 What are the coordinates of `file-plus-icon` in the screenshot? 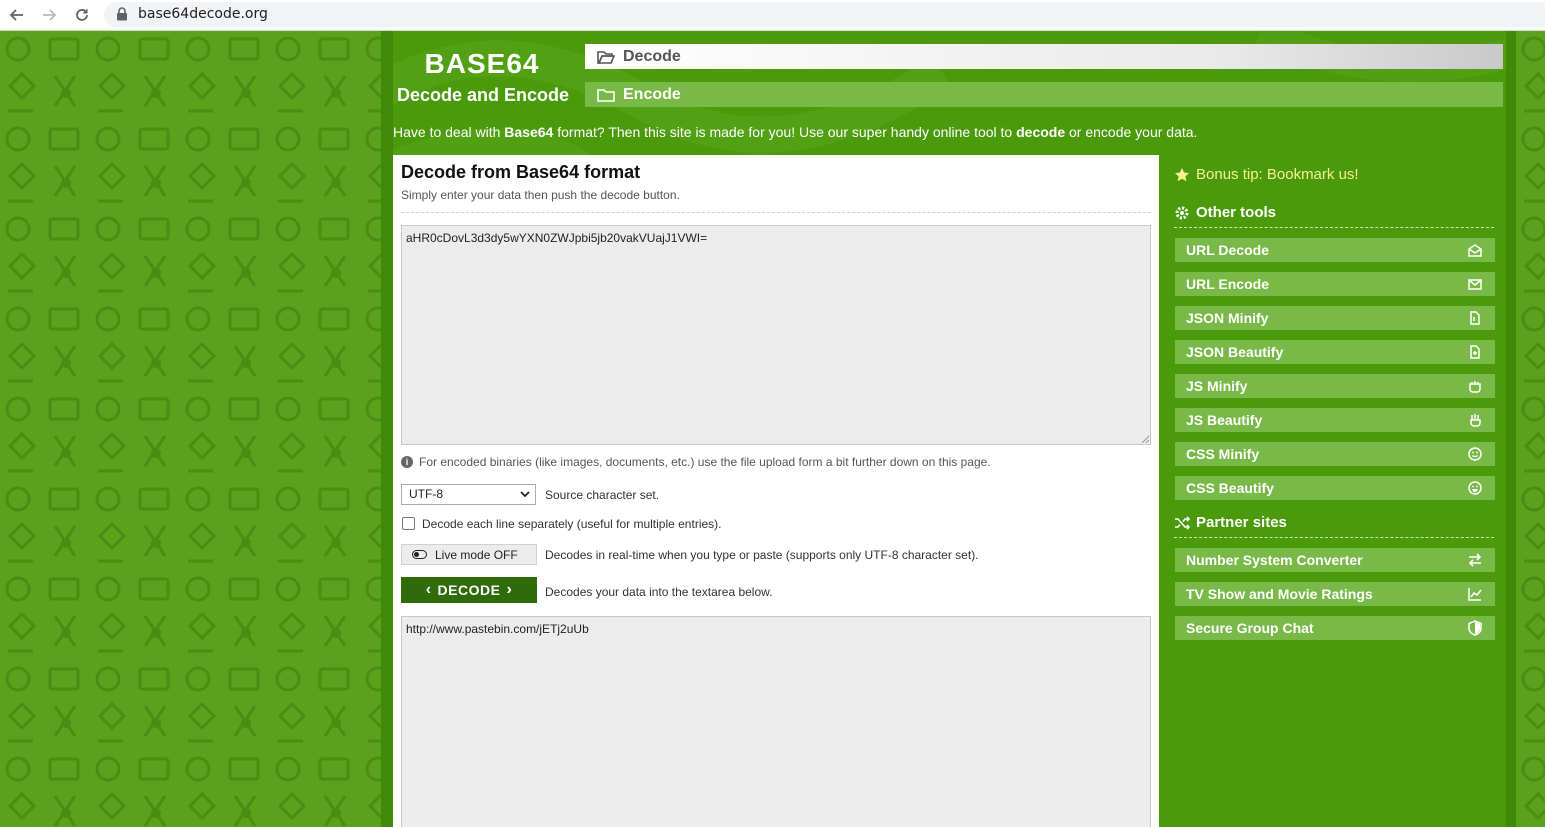 It's located at (1475, 352).